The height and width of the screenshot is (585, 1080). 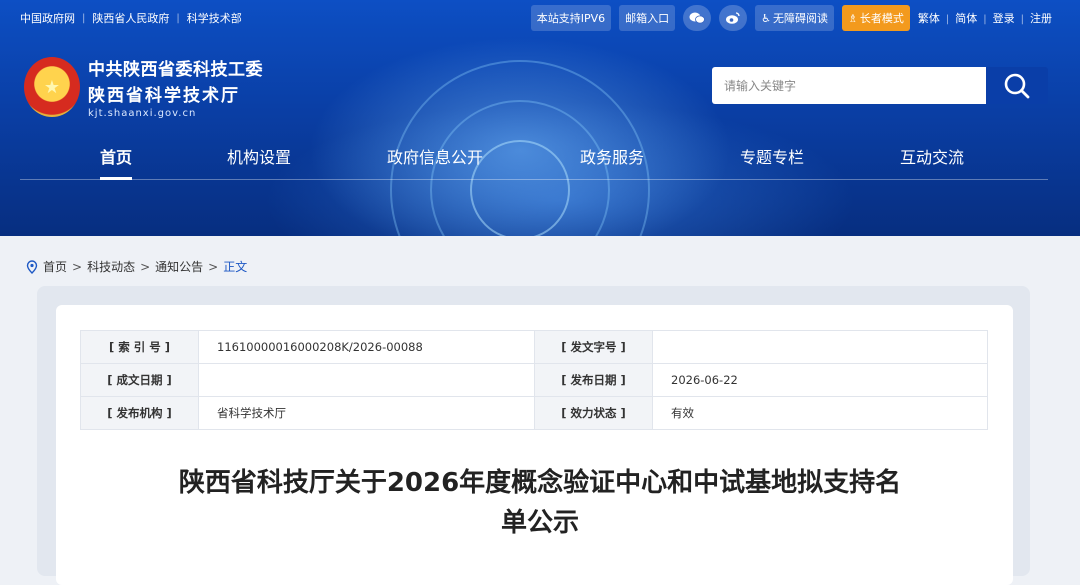 What do you see at coordinates (116, 162) in the screenshot?
I see `nav-home: 首页` at bounding box center [116, 162].